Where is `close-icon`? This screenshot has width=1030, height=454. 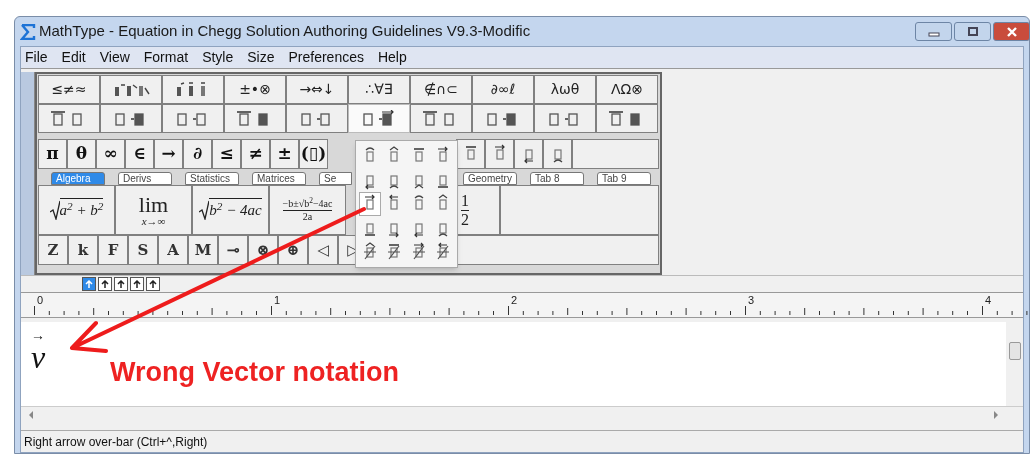 close-icon is located at coordinates (1011, 31).